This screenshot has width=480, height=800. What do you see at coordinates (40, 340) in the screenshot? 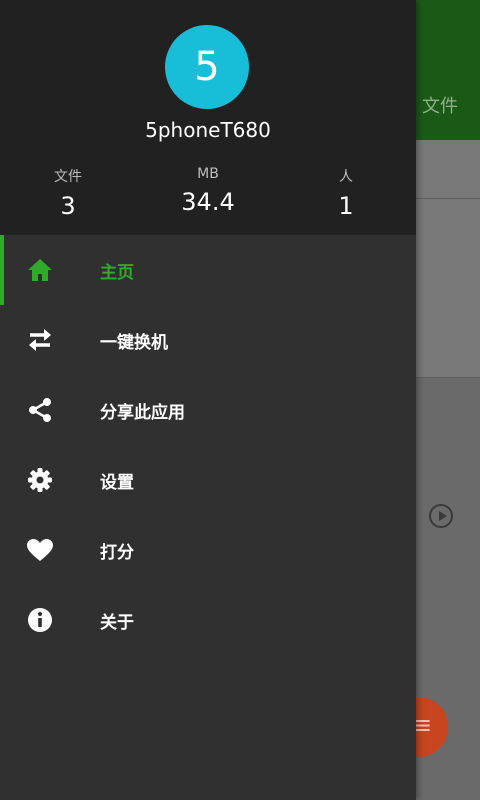
I see `swap-icon` at bounding box center [40, 340].